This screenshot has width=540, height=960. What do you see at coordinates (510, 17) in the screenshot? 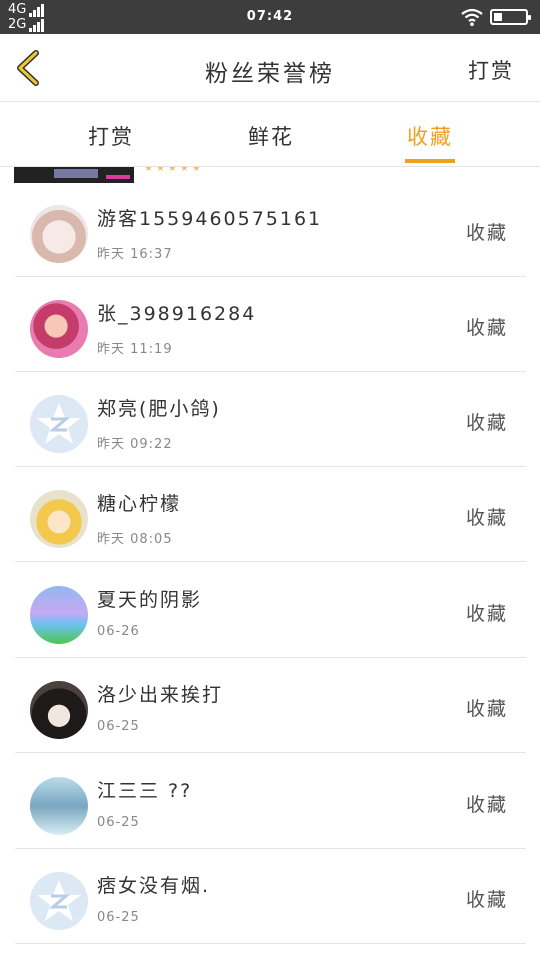
I see `battery-icon` at bounding box center [510, 17].